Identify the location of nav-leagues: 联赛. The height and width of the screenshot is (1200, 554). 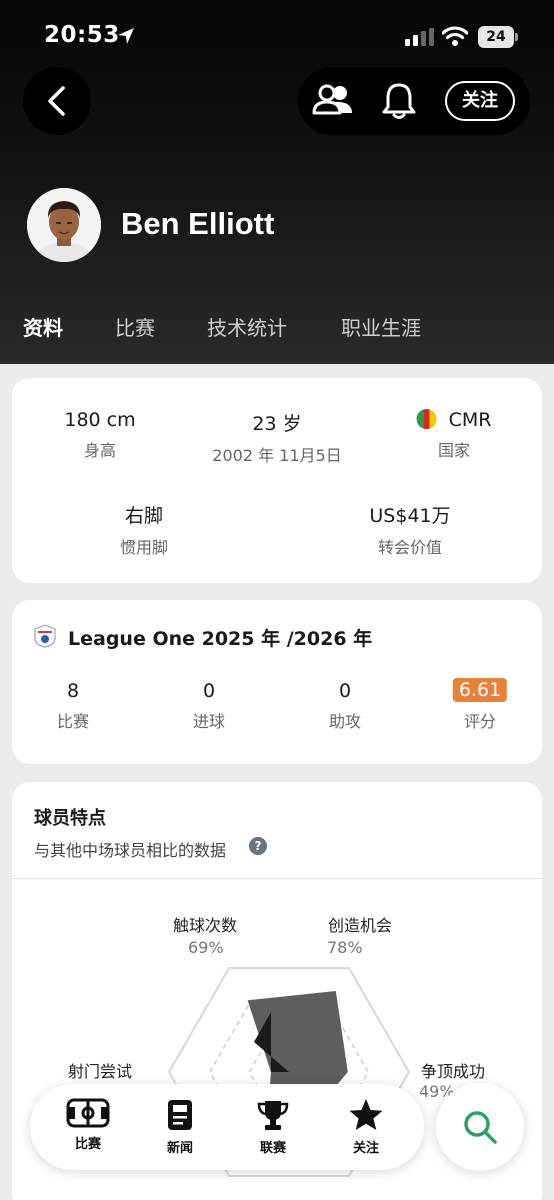
(273, 1127).